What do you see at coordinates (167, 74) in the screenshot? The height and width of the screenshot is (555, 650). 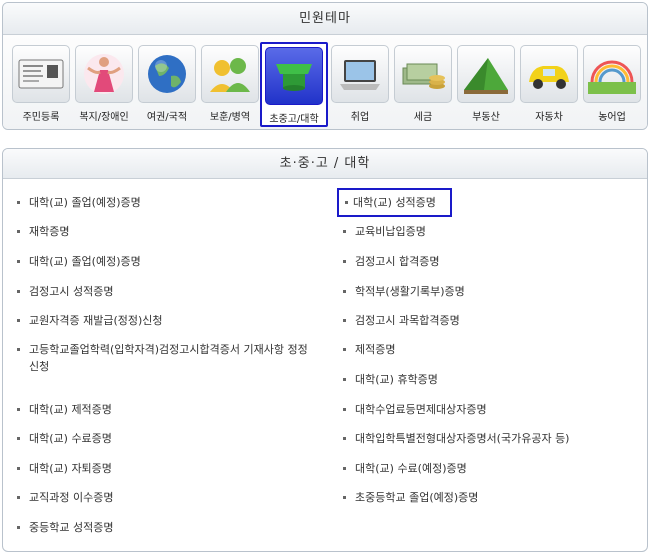 I see `globe-icon` at bounding box center [167, 74].